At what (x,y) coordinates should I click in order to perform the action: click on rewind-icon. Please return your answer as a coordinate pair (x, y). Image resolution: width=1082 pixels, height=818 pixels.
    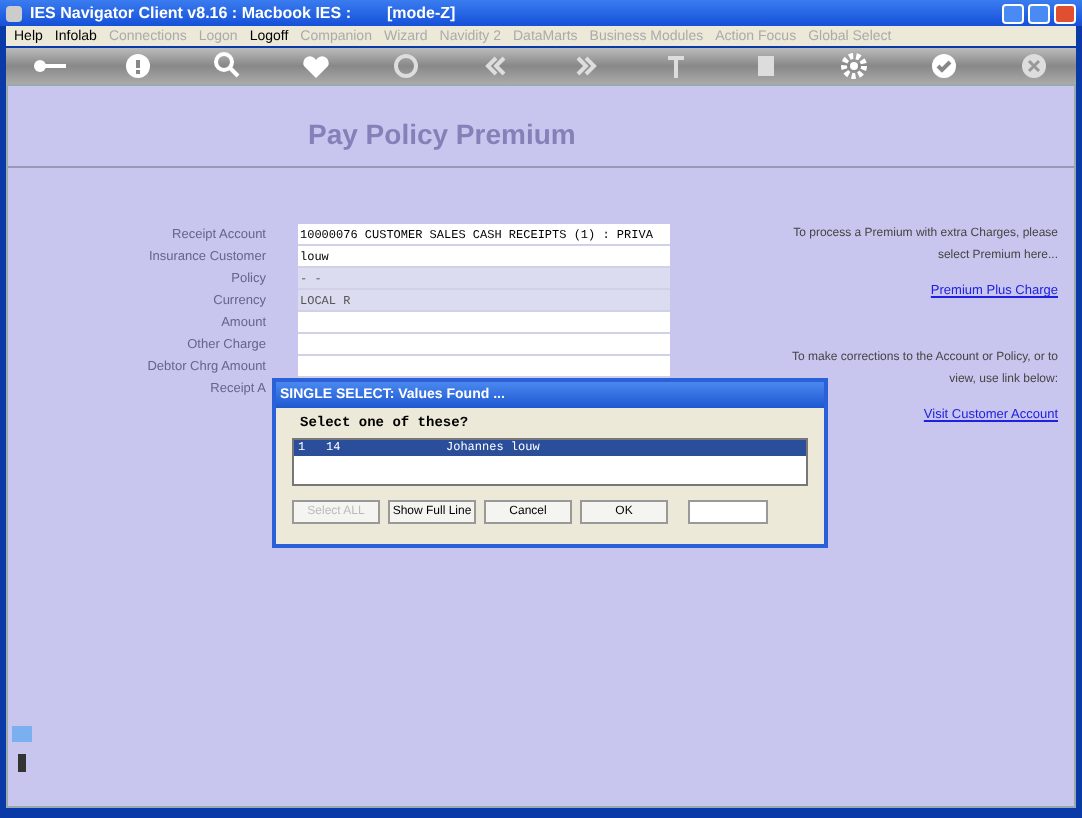
    Looking at the image, I should click on (496, 66).